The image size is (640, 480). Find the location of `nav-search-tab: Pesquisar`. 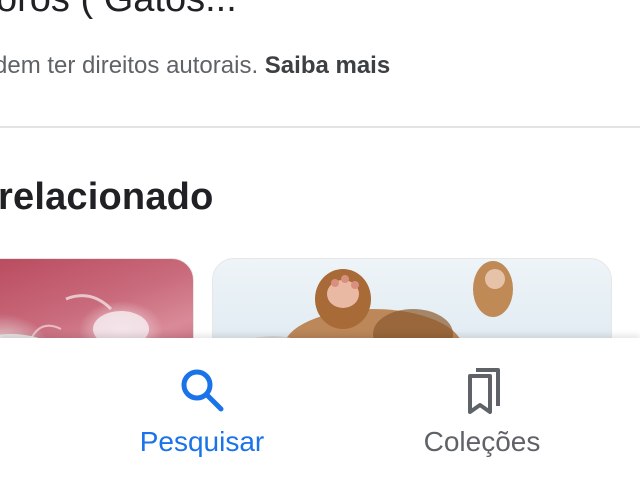

nav-search-tab: Pesquisar is located at coordinates (202, 409).